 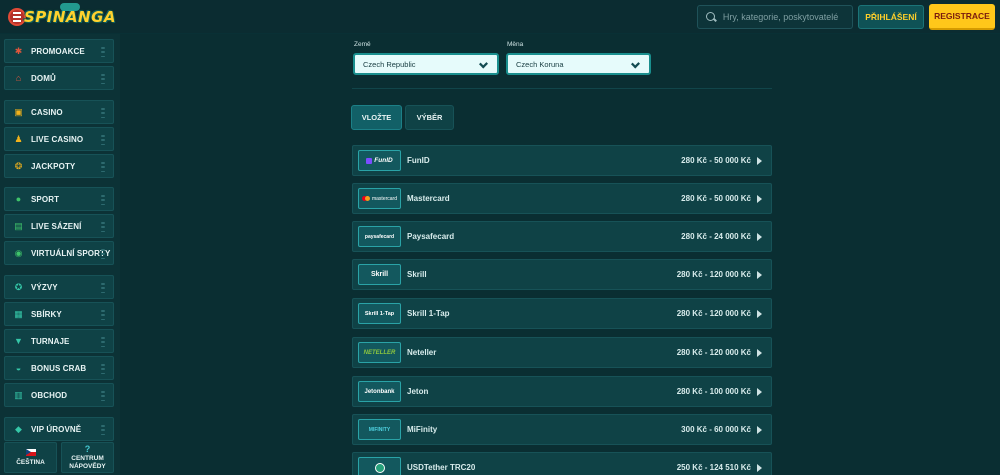 I want to click on sidebar-item-vip-urovne: ◆ VIP ÚROVNĚ, so click(x=59, y=429).